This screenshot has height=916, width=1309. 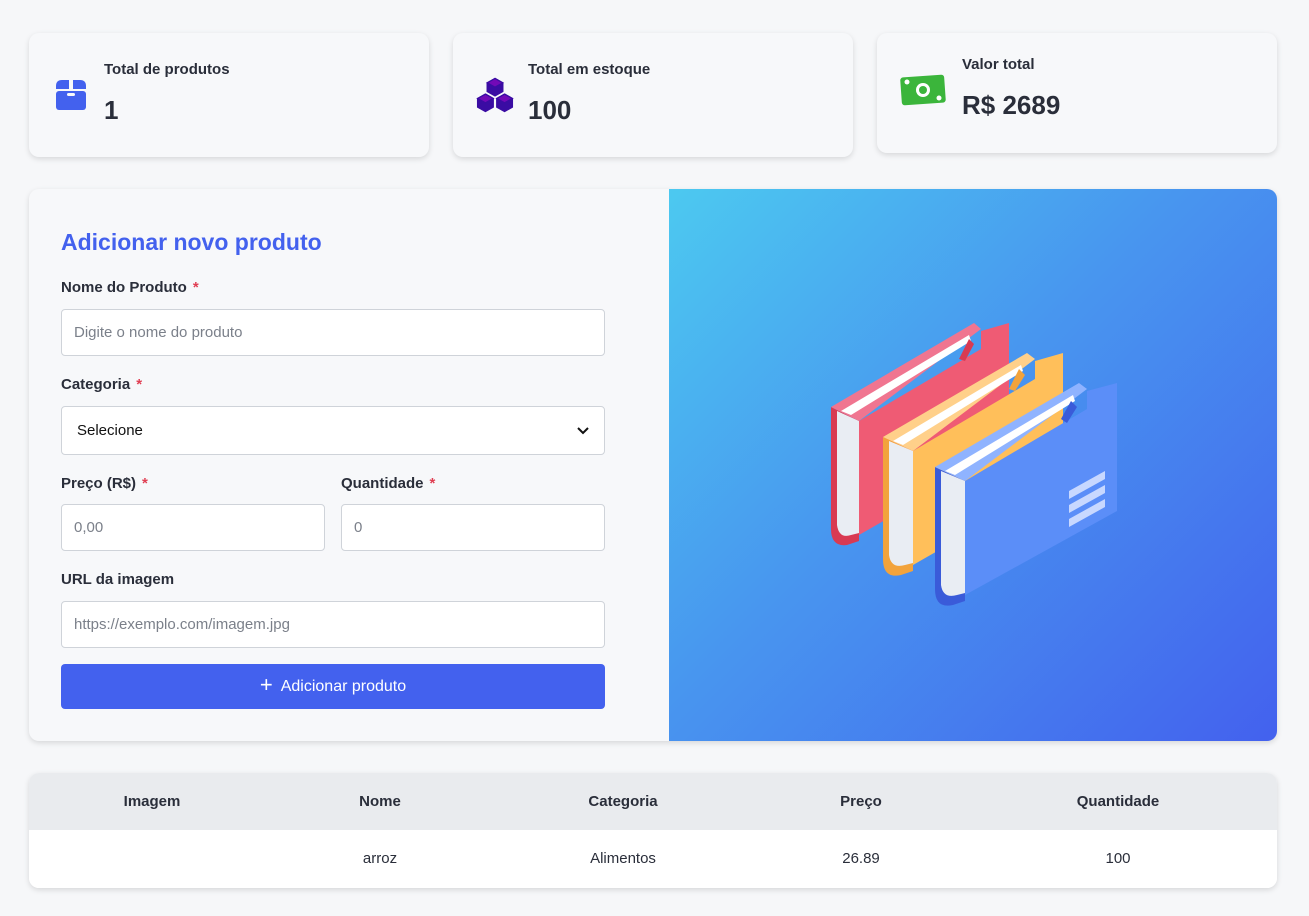 I want to click on image-url-label-text: URL da imagem, so click(x=118, y=579).